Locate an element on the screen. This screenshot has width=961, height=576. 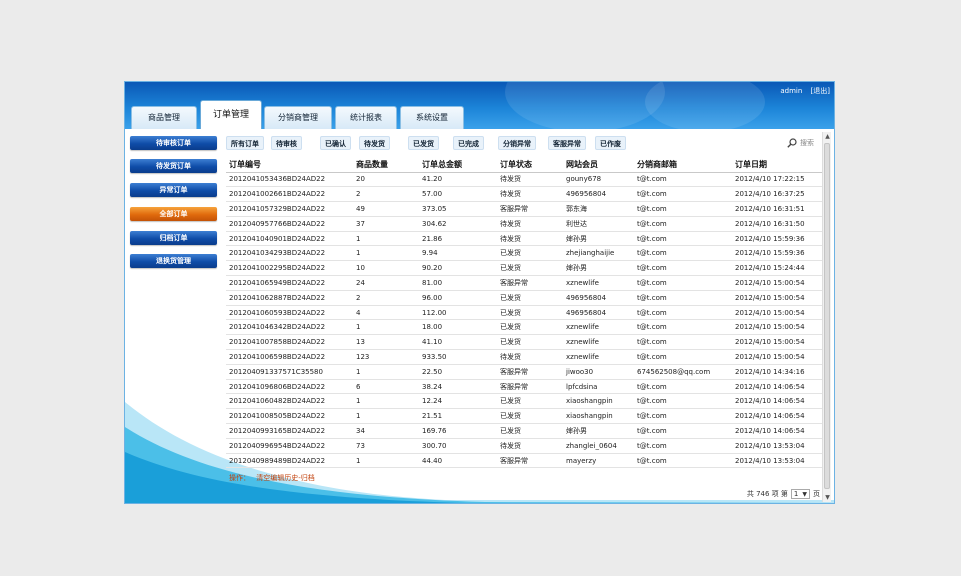
scroll-up-icon: ▲ is located at coordinates (827, 136).